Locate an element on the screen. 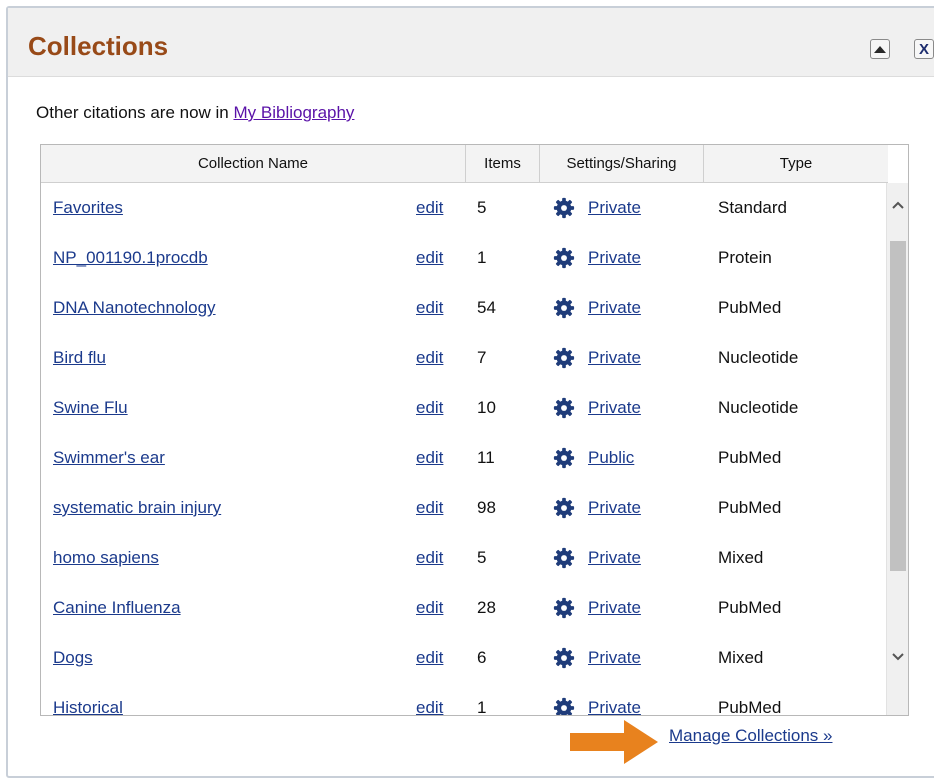  collection-name-link: DNA Nanotechnology is located at coordinates (134, 308).